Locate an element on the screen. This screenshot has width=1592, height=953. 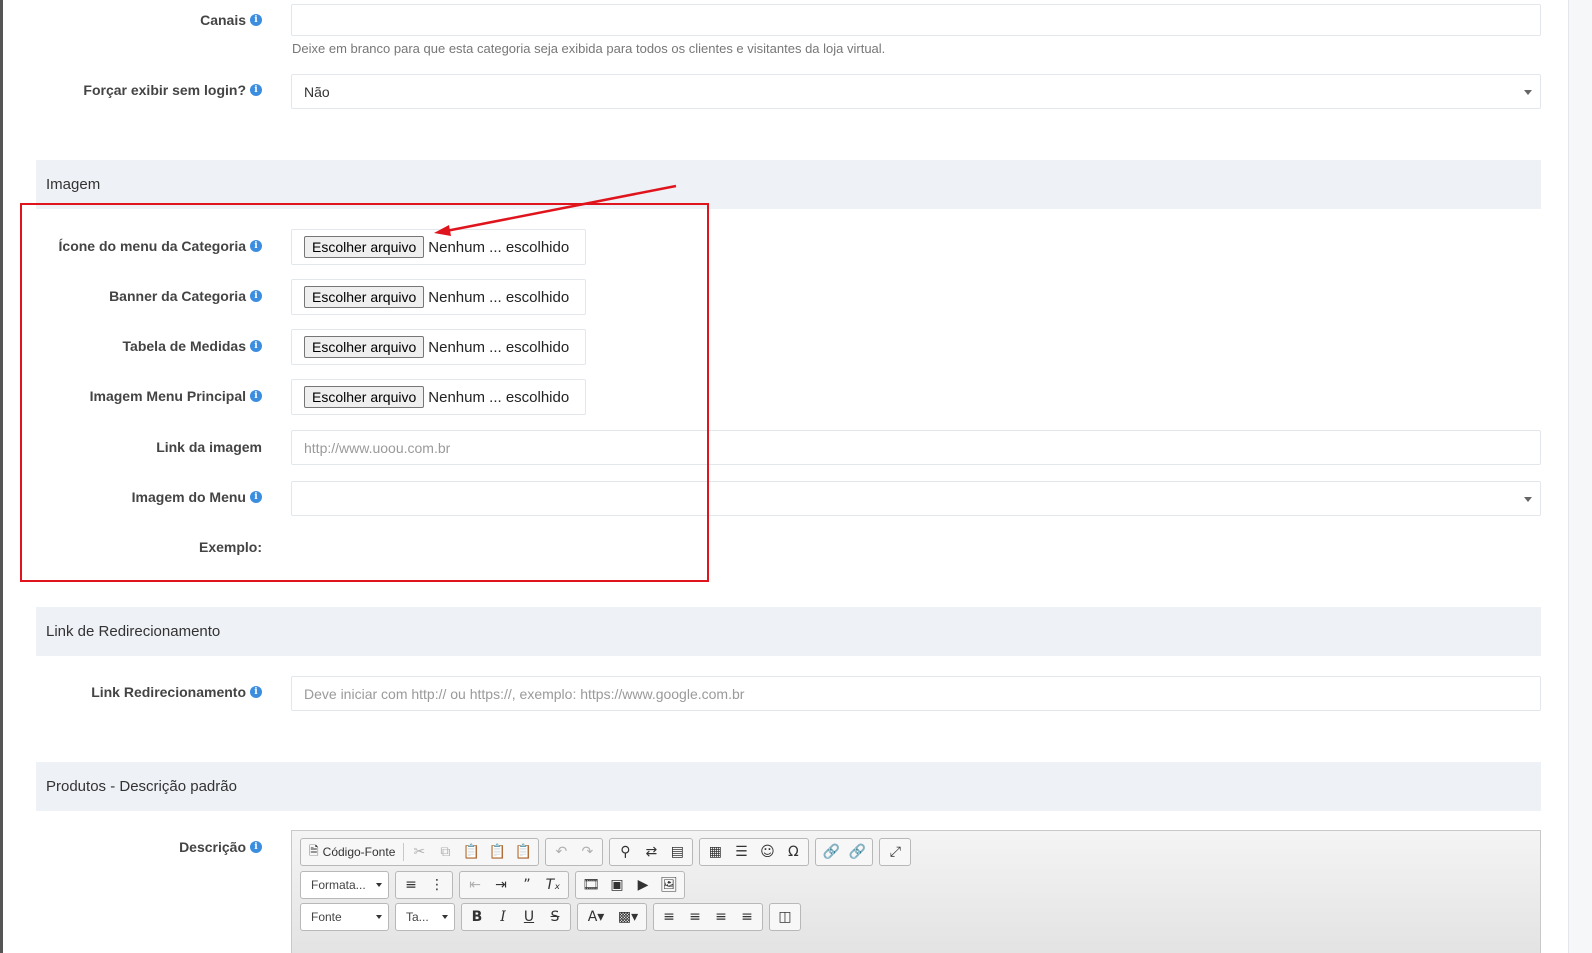
align-center-icon: ≡ is located at coordinates (695, 917).